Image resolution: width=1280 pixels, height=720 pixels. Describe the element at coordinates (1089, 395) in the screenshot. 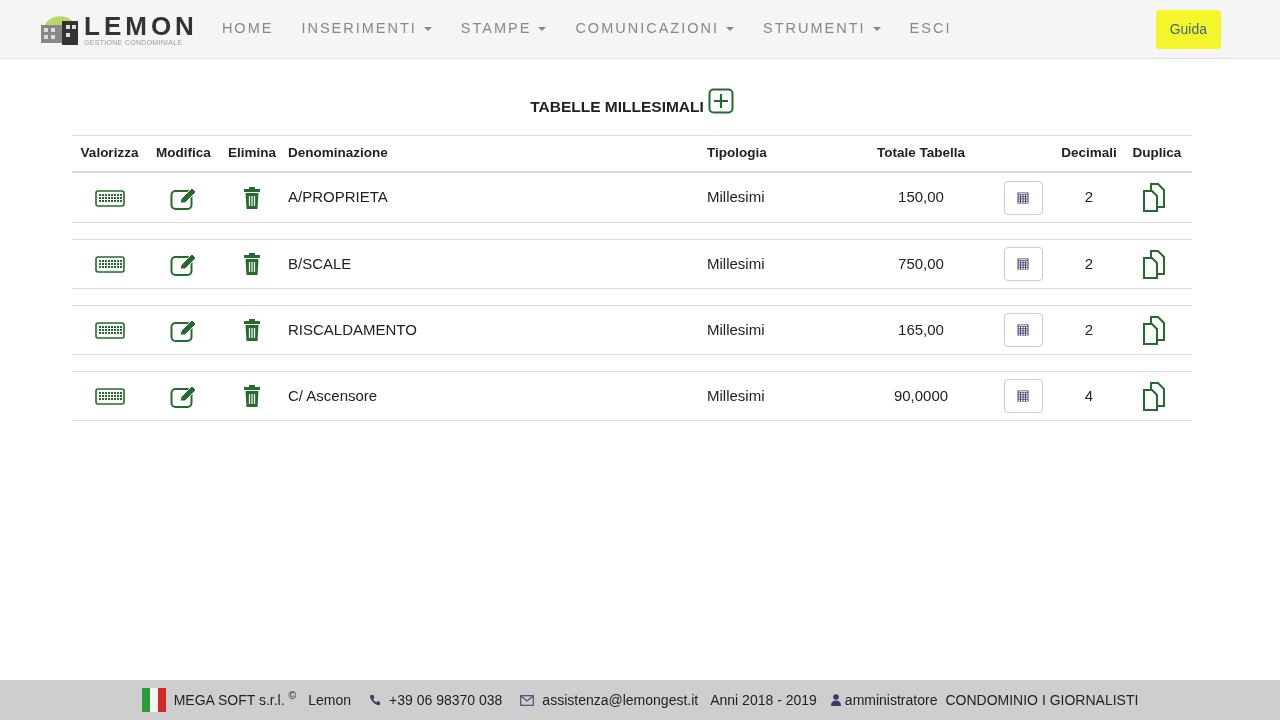

I see `table-cell-text: 4` at that location.